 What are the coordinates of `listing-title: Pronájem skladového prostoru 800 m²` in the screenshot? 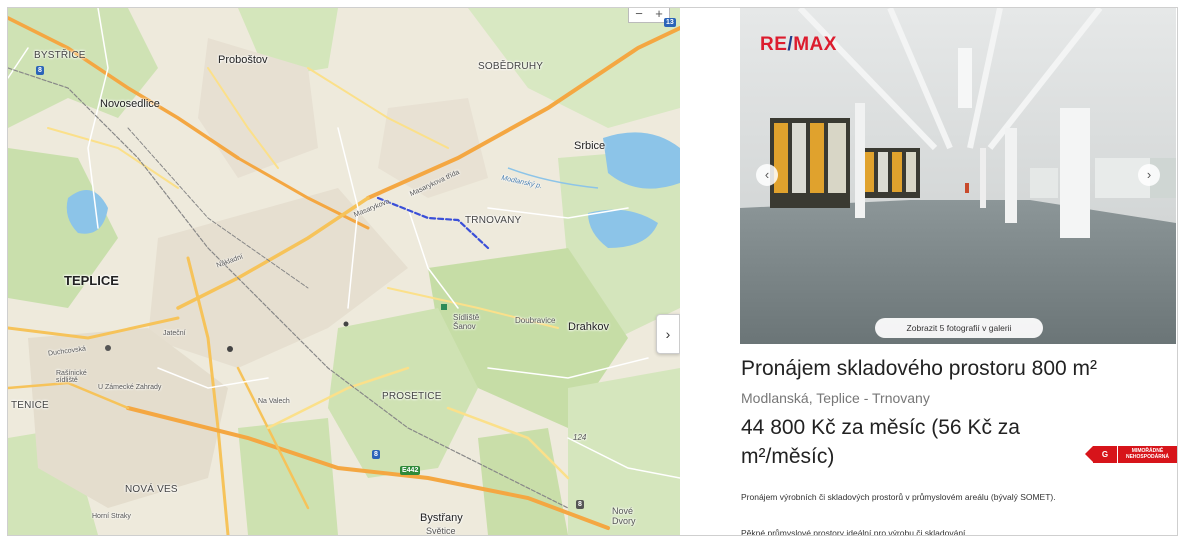 It's located at (919, 368).